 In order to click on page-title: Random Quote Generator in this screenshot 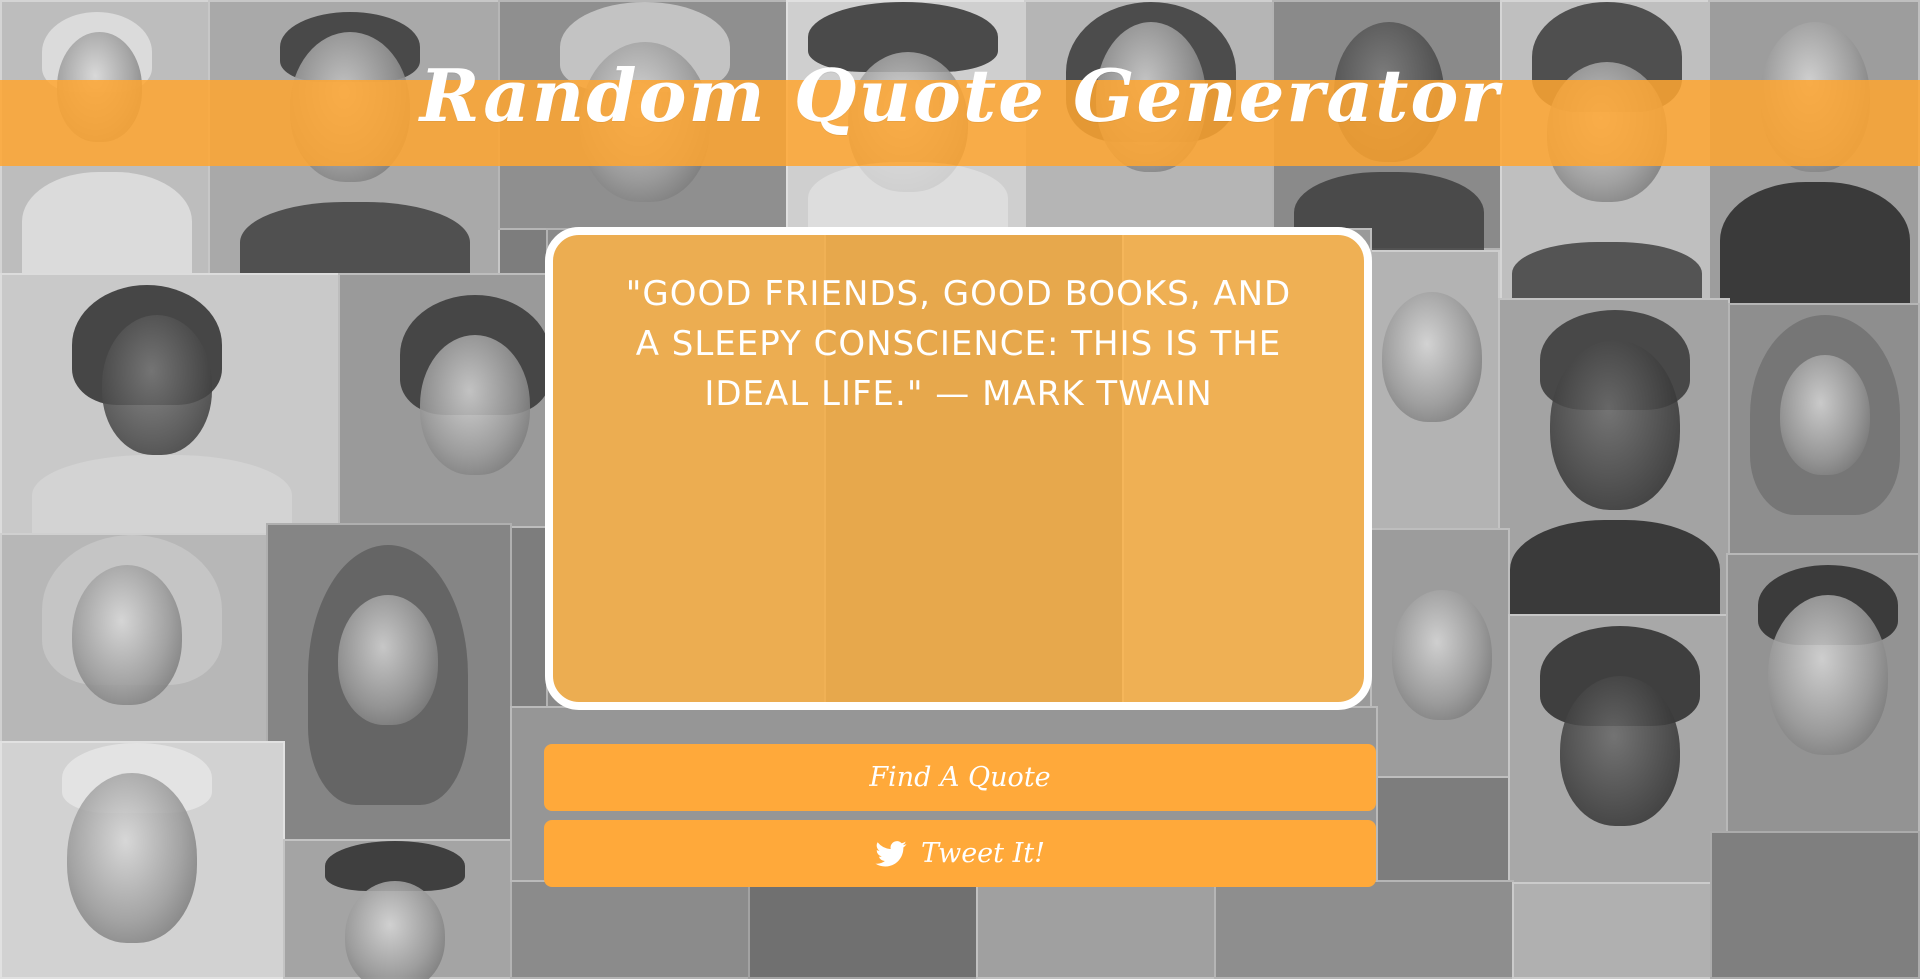, I will do `click(960, 95)`.